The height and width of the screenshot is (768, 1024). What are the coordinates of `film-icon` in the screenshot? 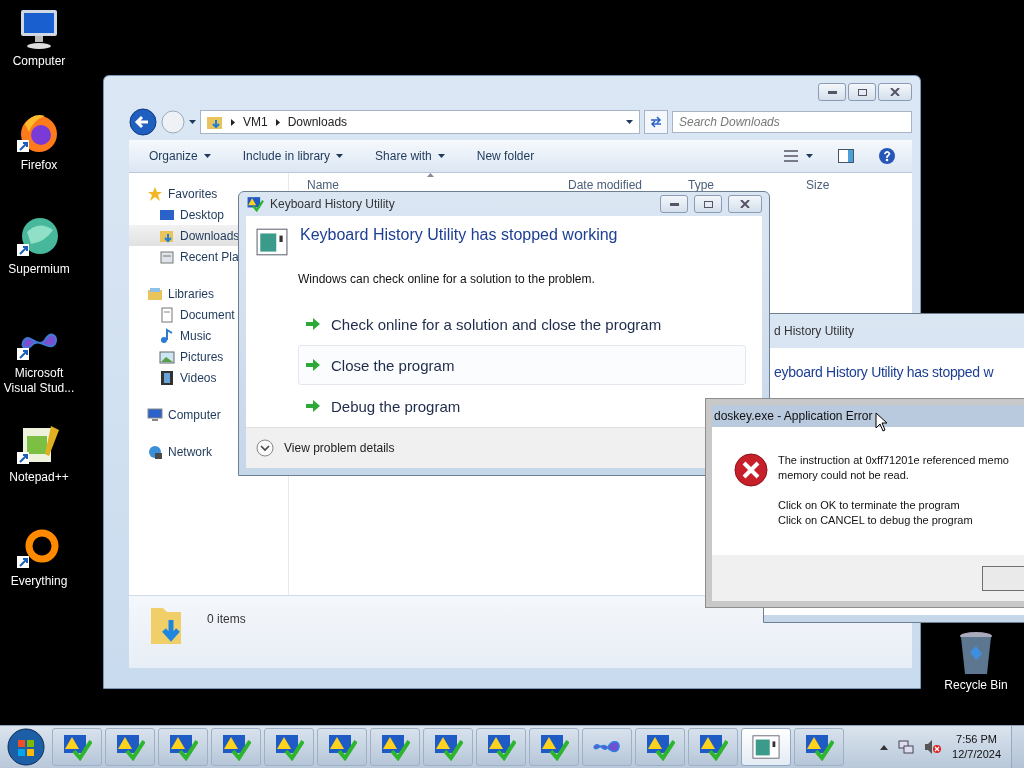 It's located at (167, 377).